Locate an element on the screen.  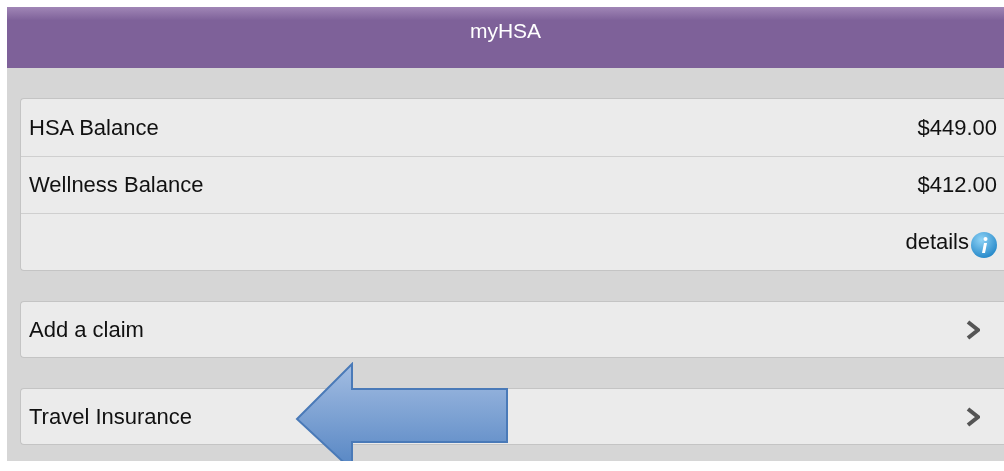
details-link: details is located at coordinates (951, 242).